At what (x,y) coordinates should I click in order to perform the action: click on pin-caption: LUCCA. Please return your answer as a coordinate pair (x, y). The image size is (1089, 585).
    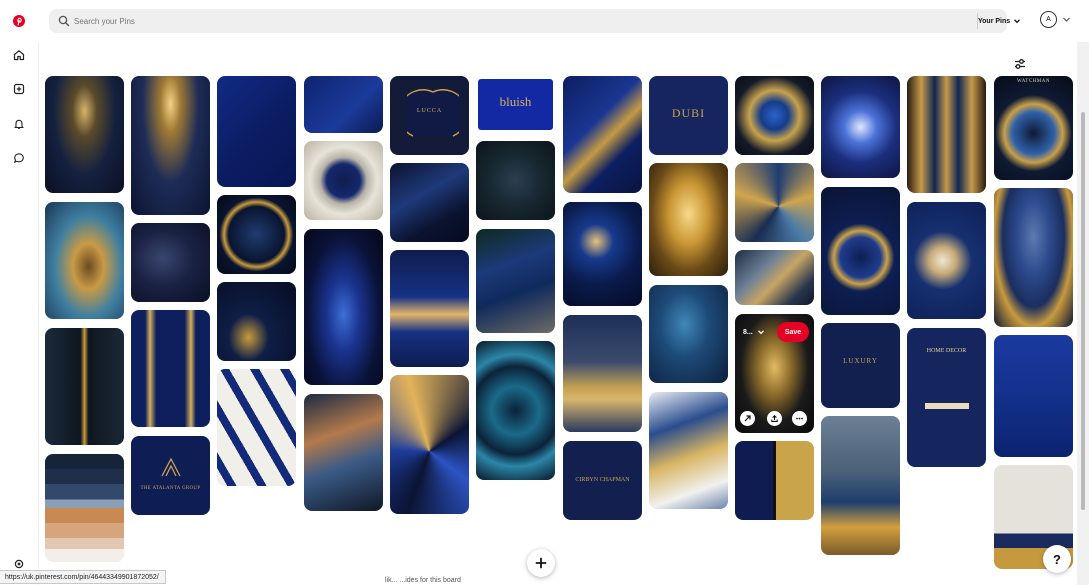
    Looking at the image, I should click on (429, 111).